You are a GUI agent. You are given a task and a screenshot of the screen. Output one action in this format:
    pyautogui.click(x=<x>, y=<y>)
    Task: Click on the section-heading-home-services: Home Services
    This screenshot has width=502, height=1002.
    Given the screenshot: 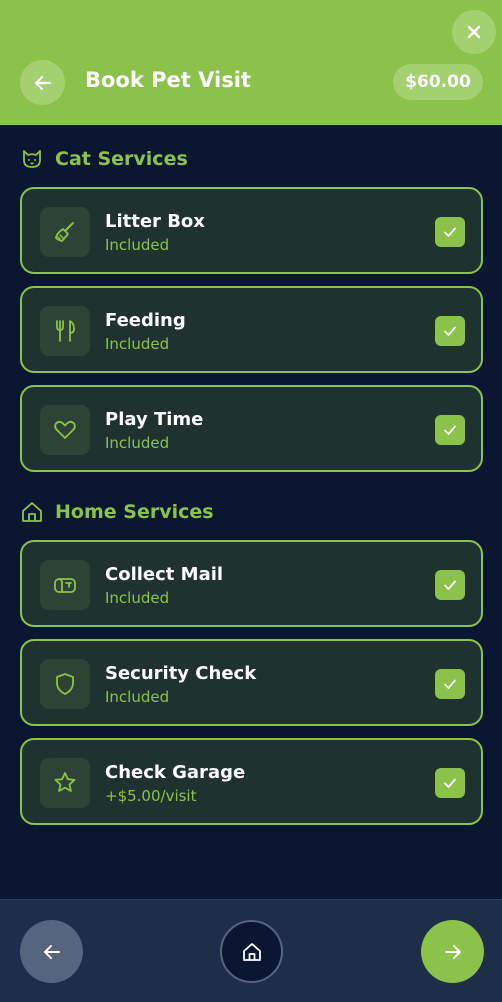 What is the action you would take?
    pyautogui.click(x=117, y=512)
    